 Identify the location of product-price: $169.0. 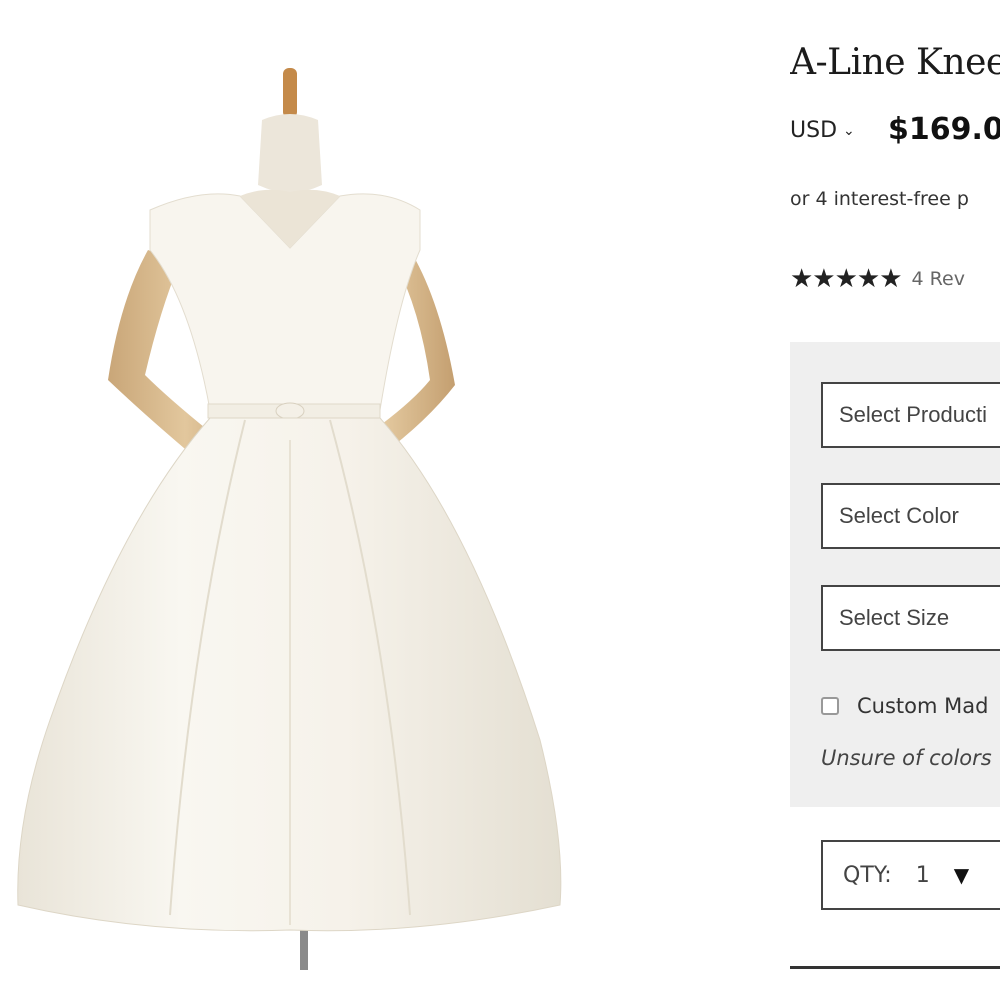
(944, 129).